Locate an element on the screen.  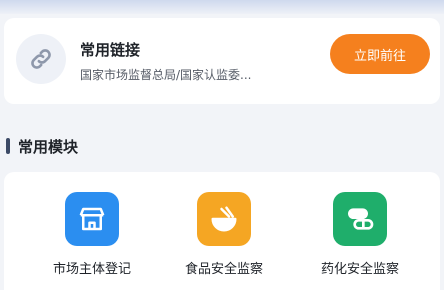
module-label: 药化安全监察 is located at coordinates (359, 269).